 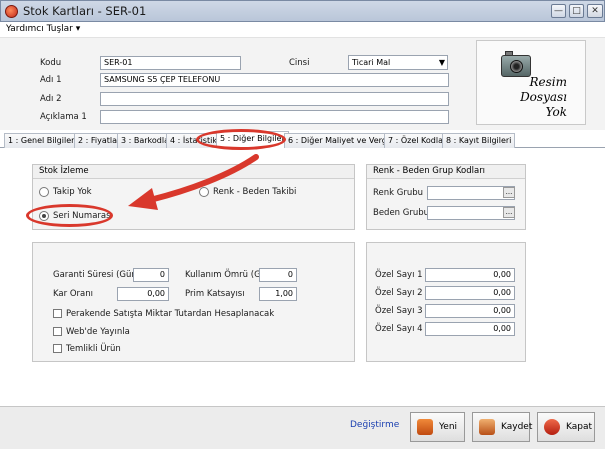 What do you see at coordinates (552, 427) in the screenshot?
I see `power-icon` at bounding box center [552, 427].